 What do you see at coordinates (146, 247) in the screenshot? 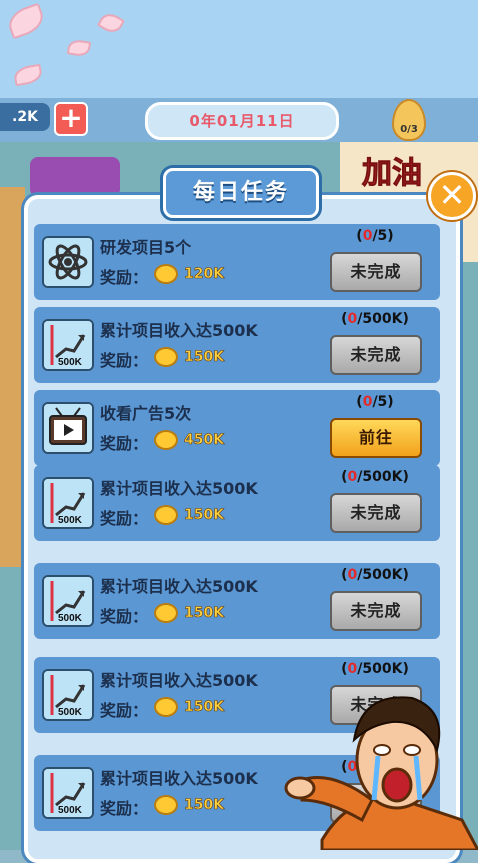
I see `task-name: 研发项目5个` at bounding box center [146, 247].